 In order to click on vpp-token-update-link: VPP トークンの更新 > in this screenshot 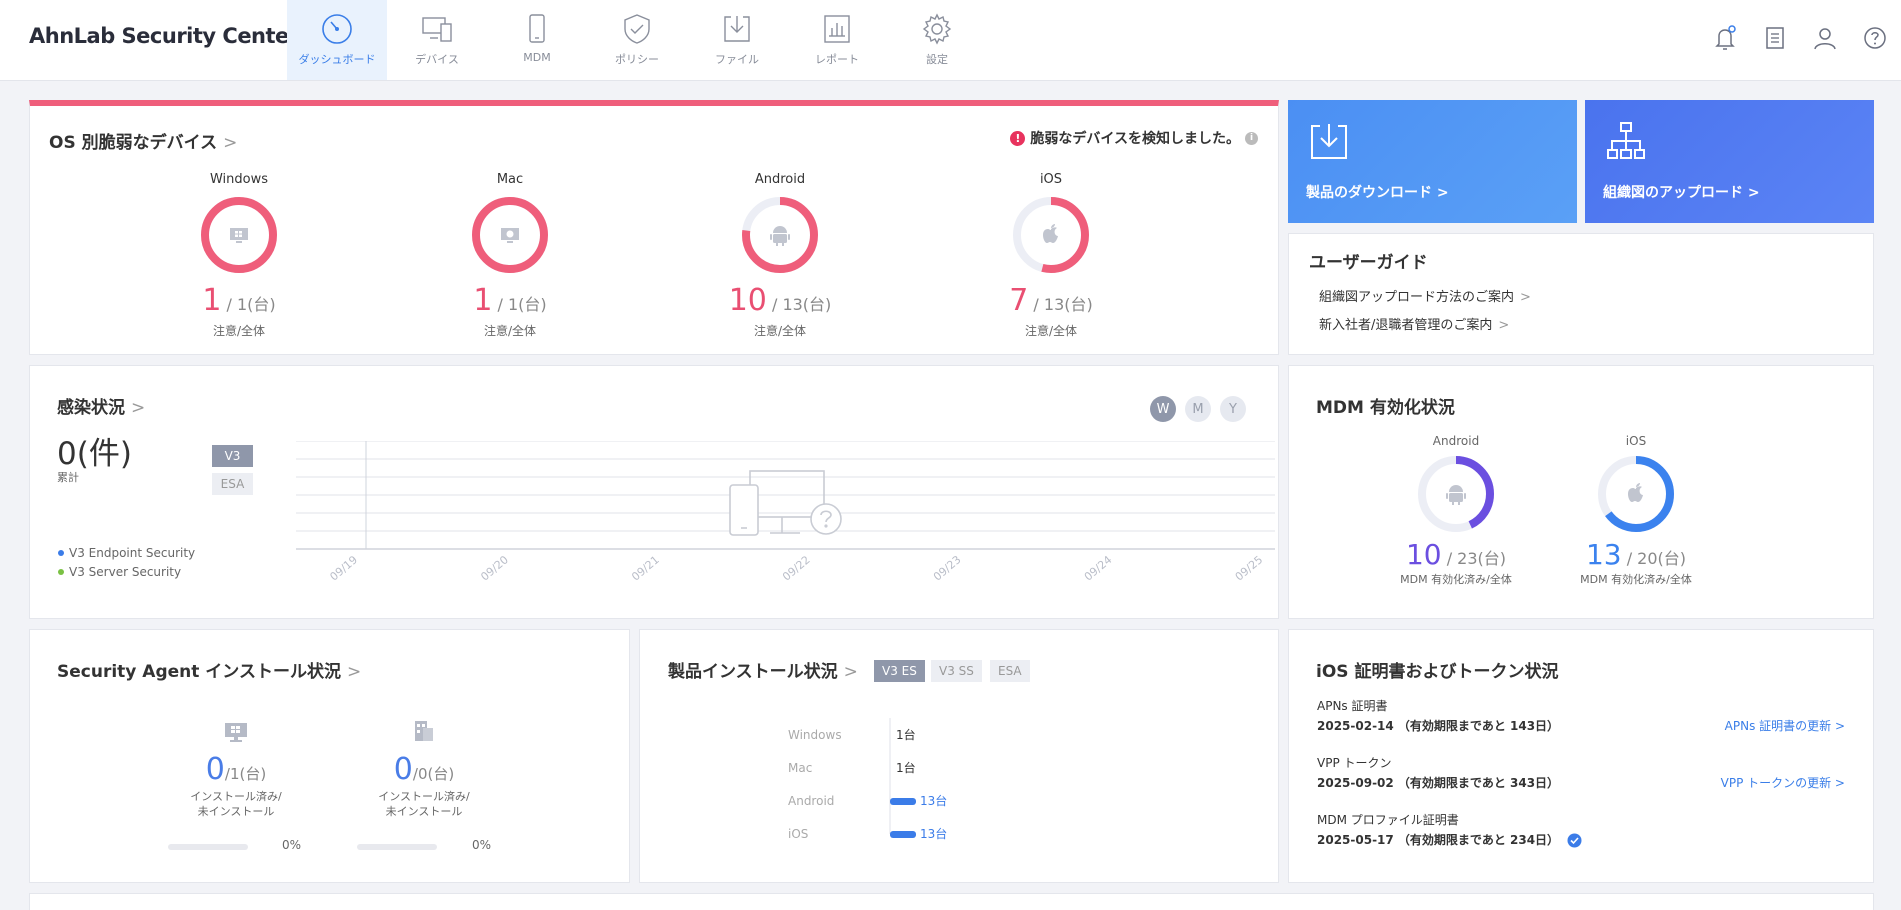, I will do `click(1783, 782)`.